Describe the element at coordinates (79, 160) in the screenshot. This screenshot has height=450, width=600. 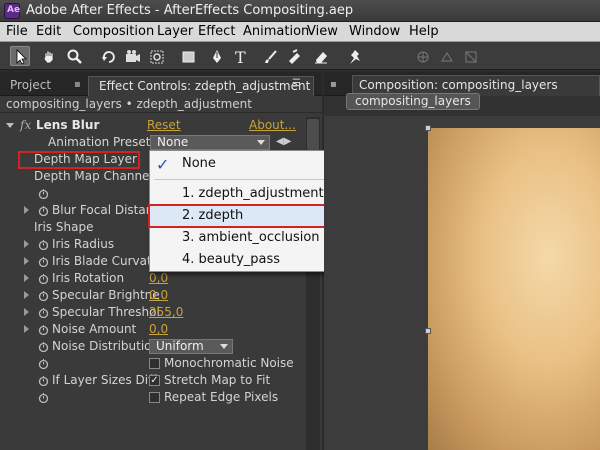
I see `highlight-box-depth-map-layer` at that location.